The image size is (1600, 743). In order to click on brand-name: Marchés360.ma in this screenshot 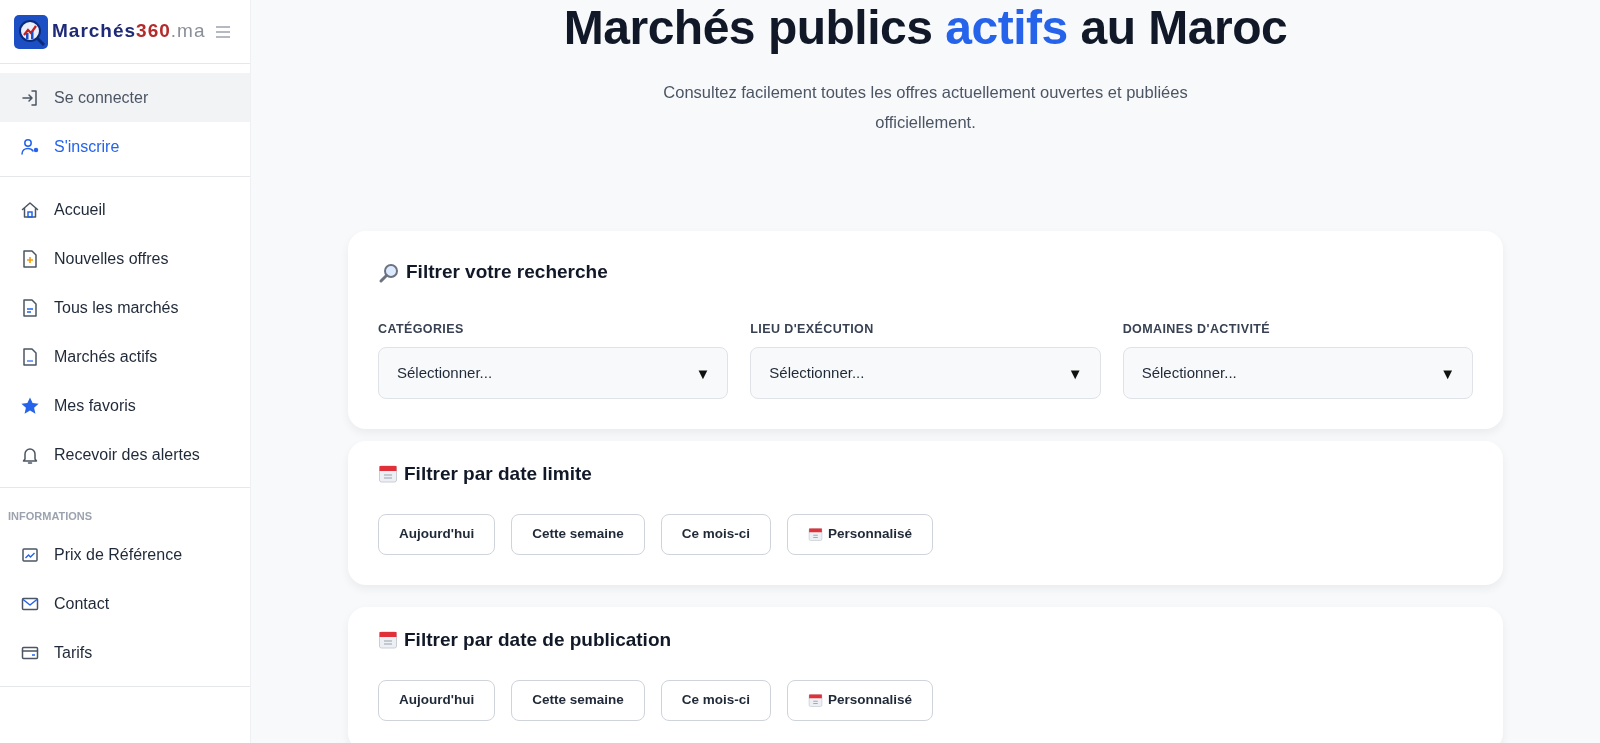, I will do `click(129, 31)`.